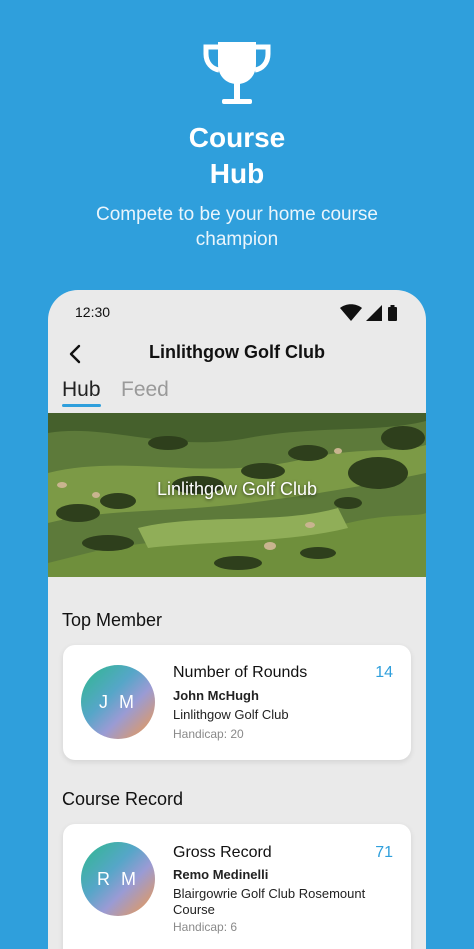 The width and height of the screenshot is (474, 949). What do you see at coordinates (216, 695) in the screenshot?
I see `member-name: John McHugh` at bounding box center [216, 695].